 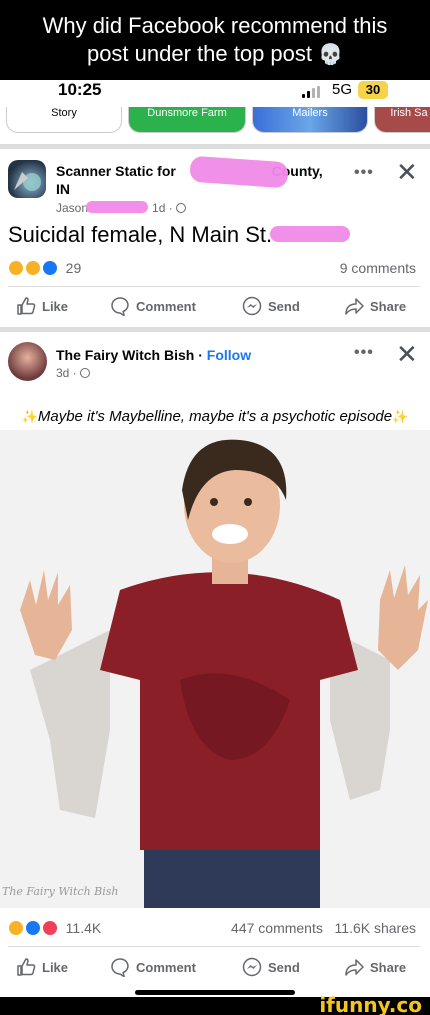 What do you see at coordinates (310, 120) in the screenshot?
I see `story-pill-3: Mailers` at bounding box center [310, 120].